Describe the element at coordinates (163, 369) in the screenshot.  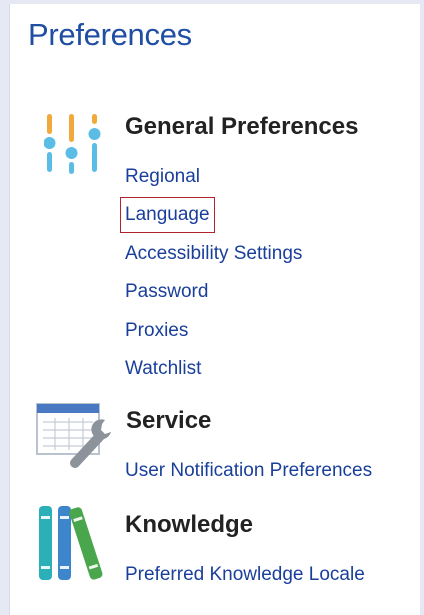
I see `link-watchlist: Watchlist` at that location.